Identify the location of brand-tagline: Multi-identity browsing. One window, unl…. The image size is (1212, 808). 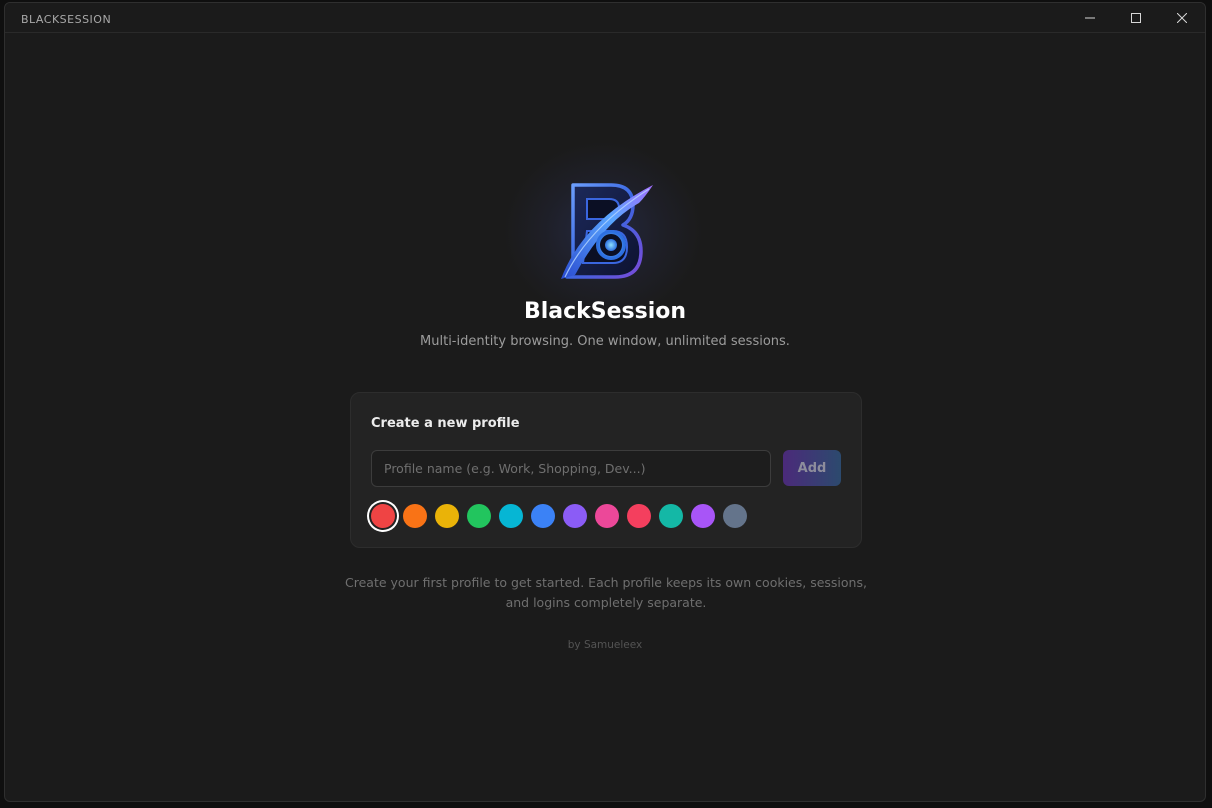
(605, 341).